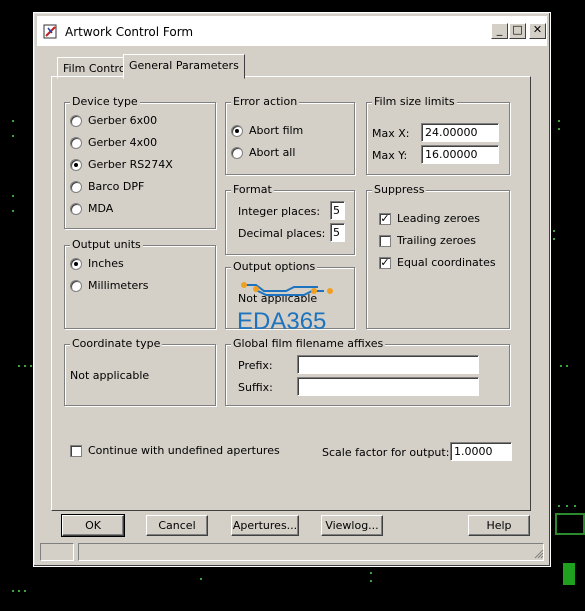 This screenshot has width=585, height=611. What do you see at coordinates (414, 101) in the screenshot?
I see `group-label: Film size limits` at bounding box center [414, 101].